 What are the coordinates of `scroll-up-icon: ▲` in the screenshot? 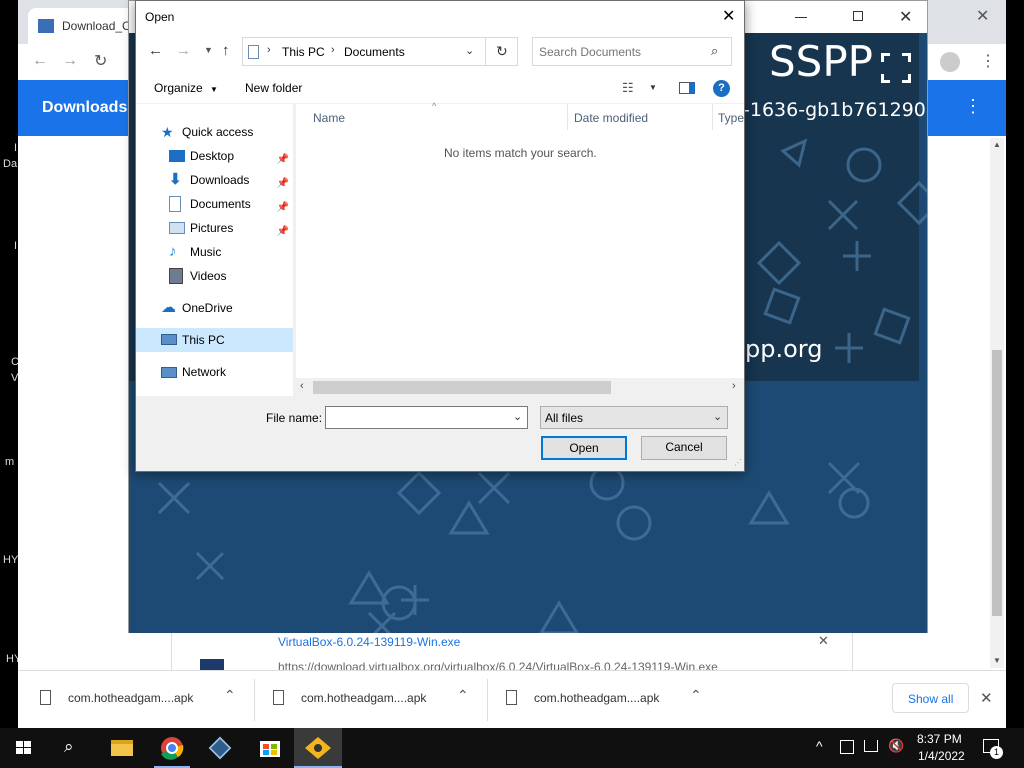 It's located at (997, 144).